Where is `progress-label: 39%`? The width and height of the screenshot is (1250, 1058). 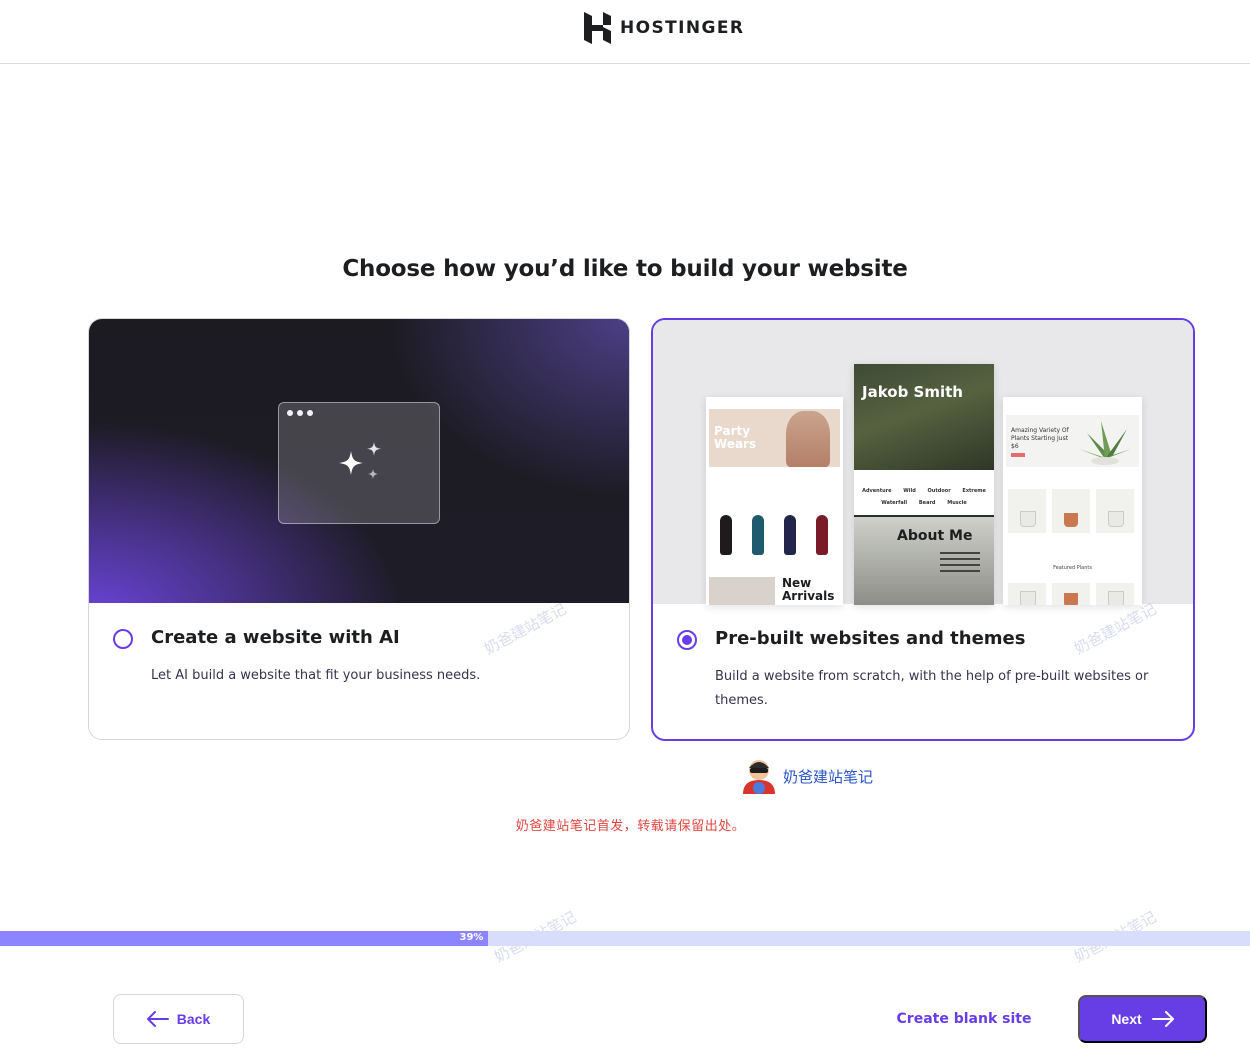 progress-label: 39% is located at coordinates (471, 937).